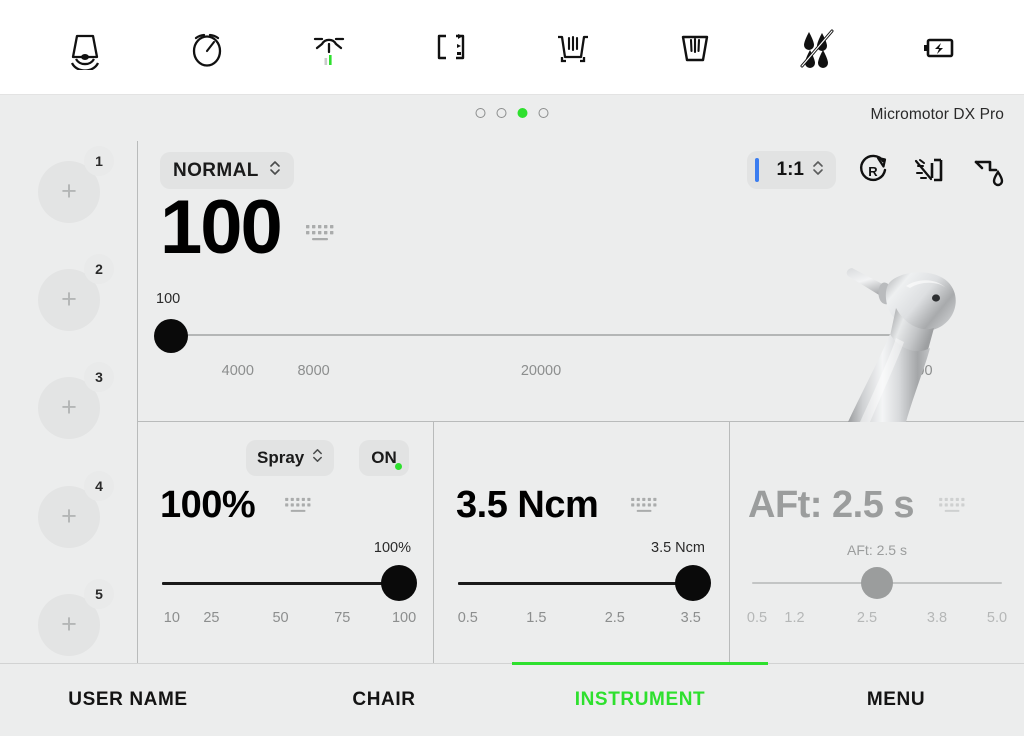  Describe the element at coordinates (536, 618) in the screenshot. I see `tick-label: 1.5` at that location.